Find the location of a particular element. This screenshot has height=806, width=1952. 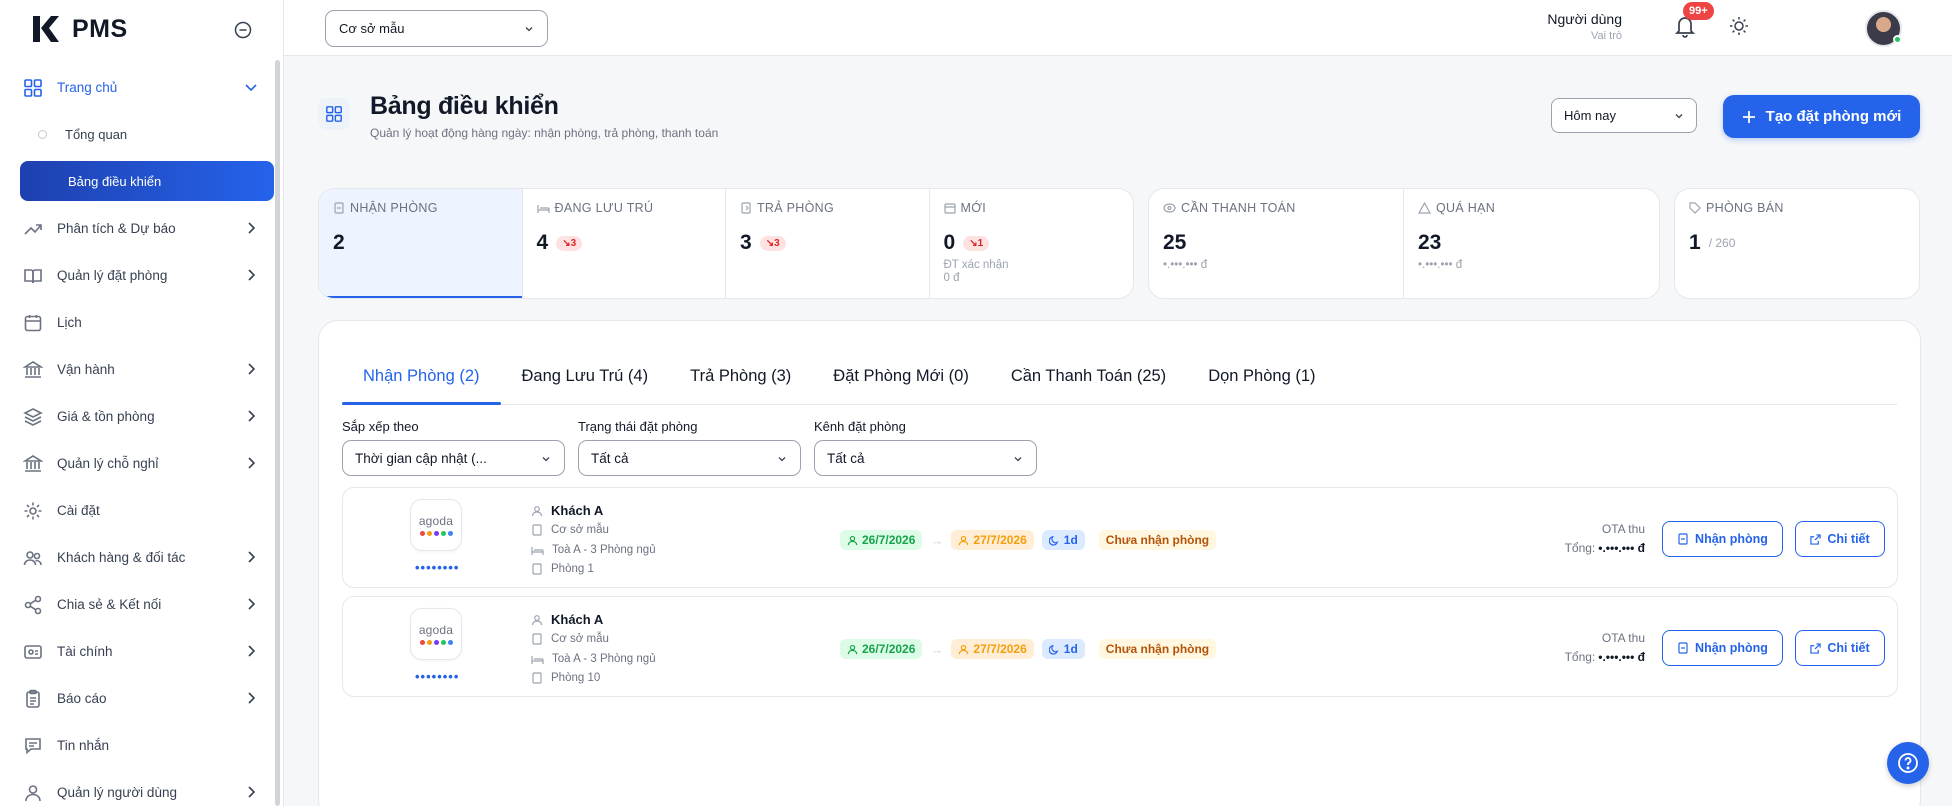

collapse-sidebar-button is located at coordinates (243, 30).